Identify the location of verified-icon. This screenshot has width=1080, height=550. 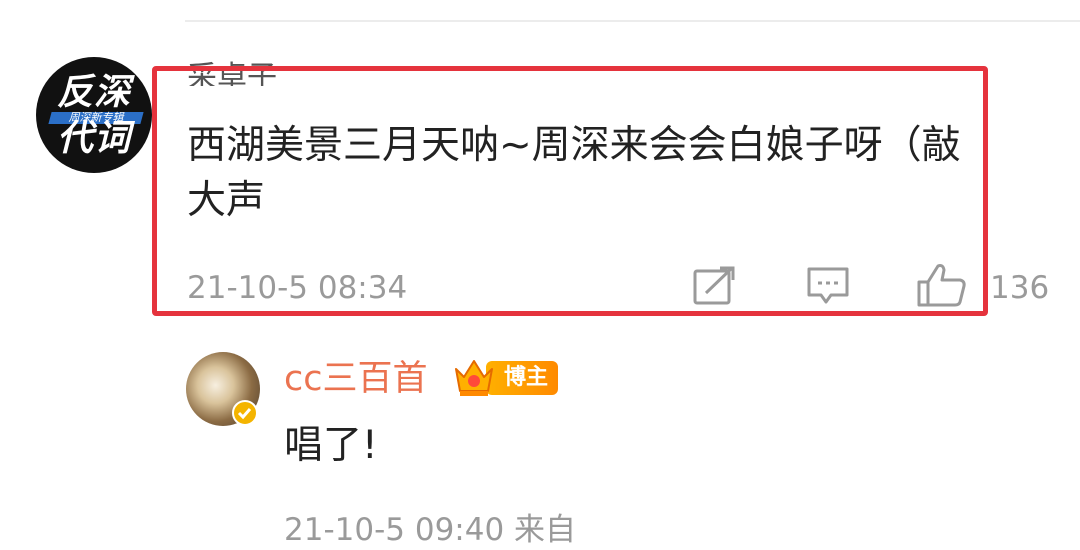
(245, 413).